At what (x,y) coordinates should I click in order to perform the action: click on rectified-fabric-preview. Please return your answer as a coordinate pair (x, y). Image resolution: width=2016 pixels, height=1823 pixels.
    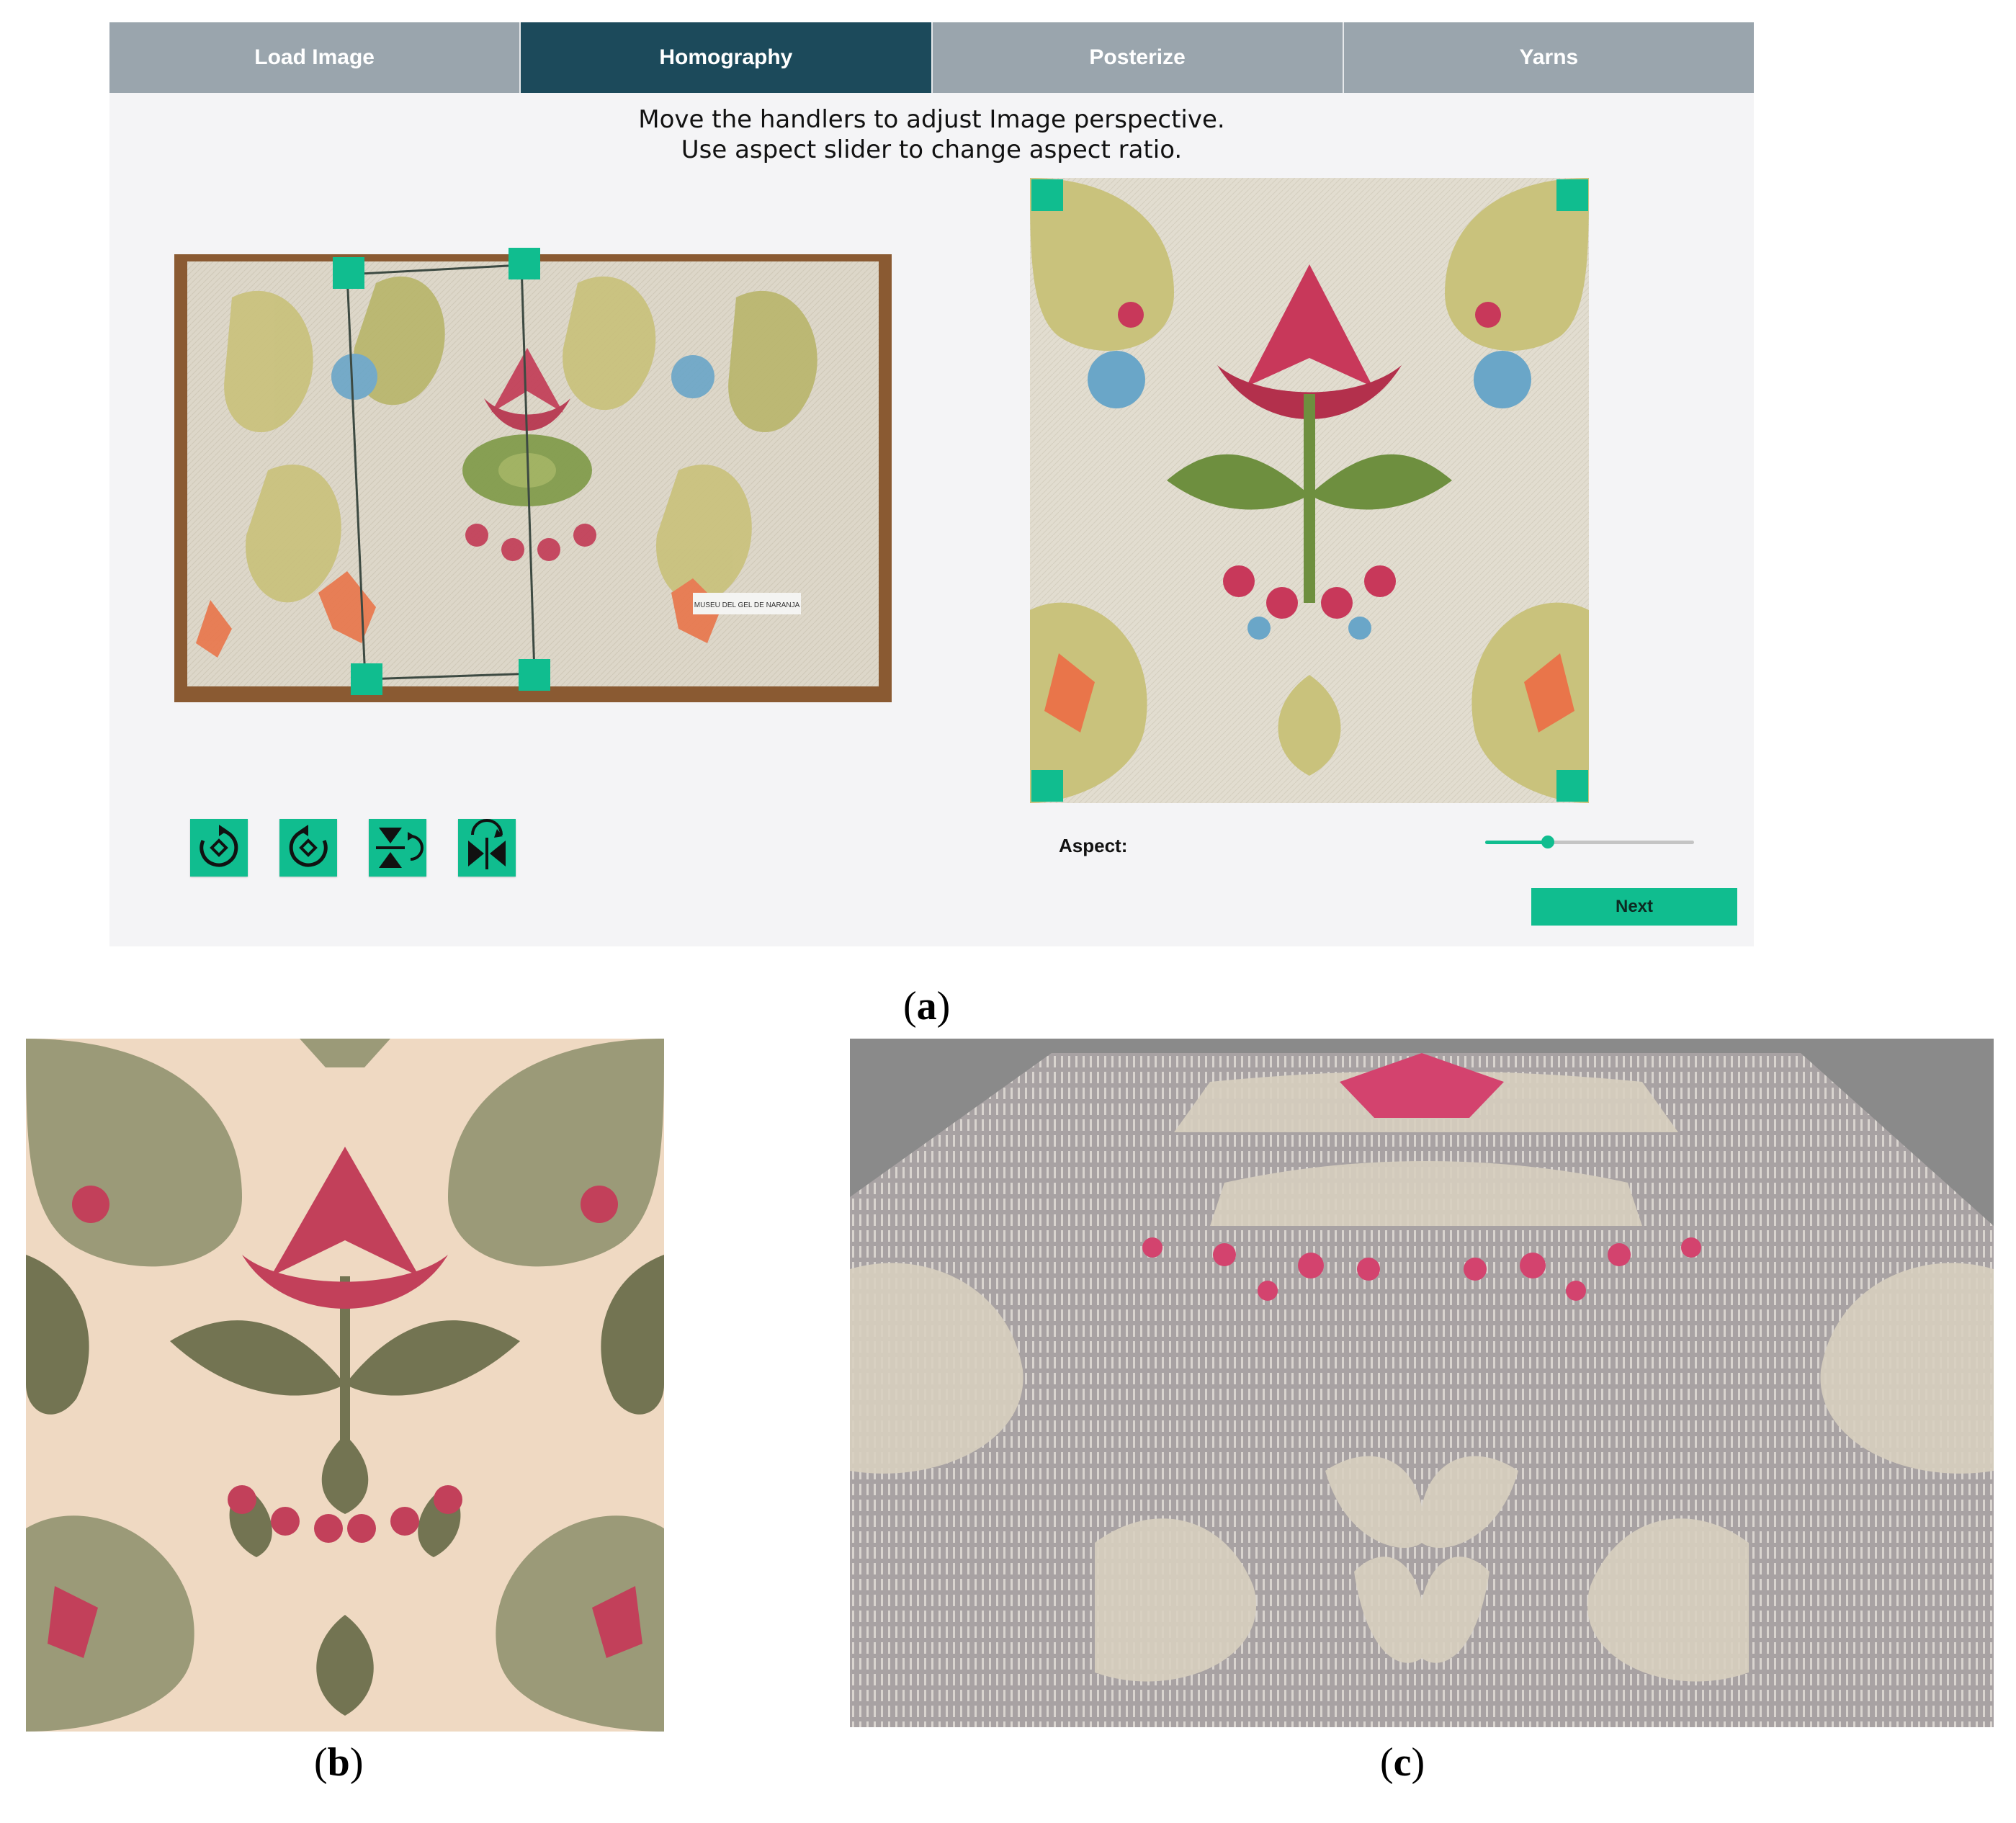
    Looking at the image, I should click on (1310, 490).